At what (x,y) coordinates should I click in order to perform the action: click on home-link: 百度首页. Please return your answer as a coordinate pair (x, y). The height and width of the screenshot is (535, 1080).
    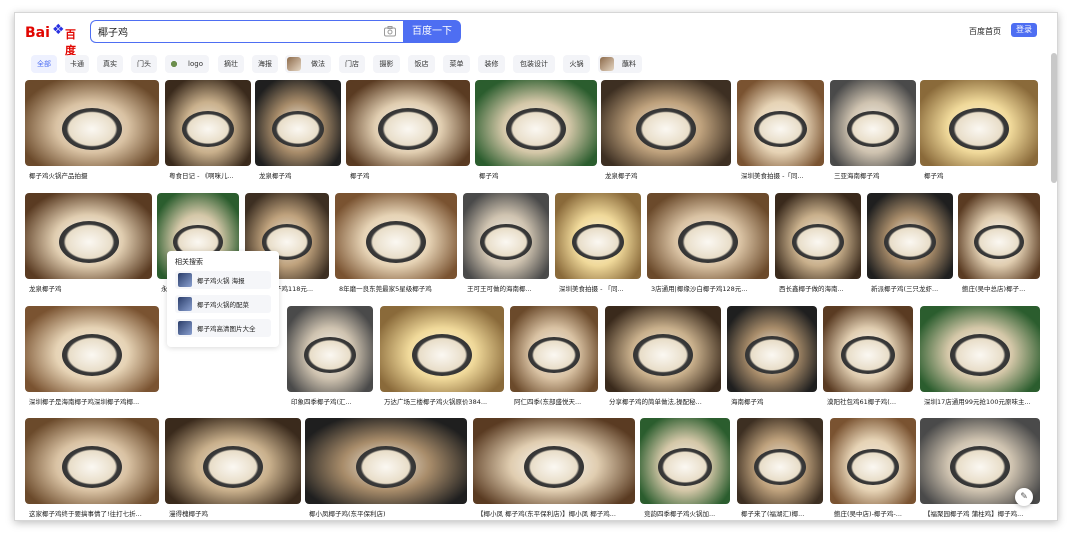
    Looking at the image, I should click on (985, 31).